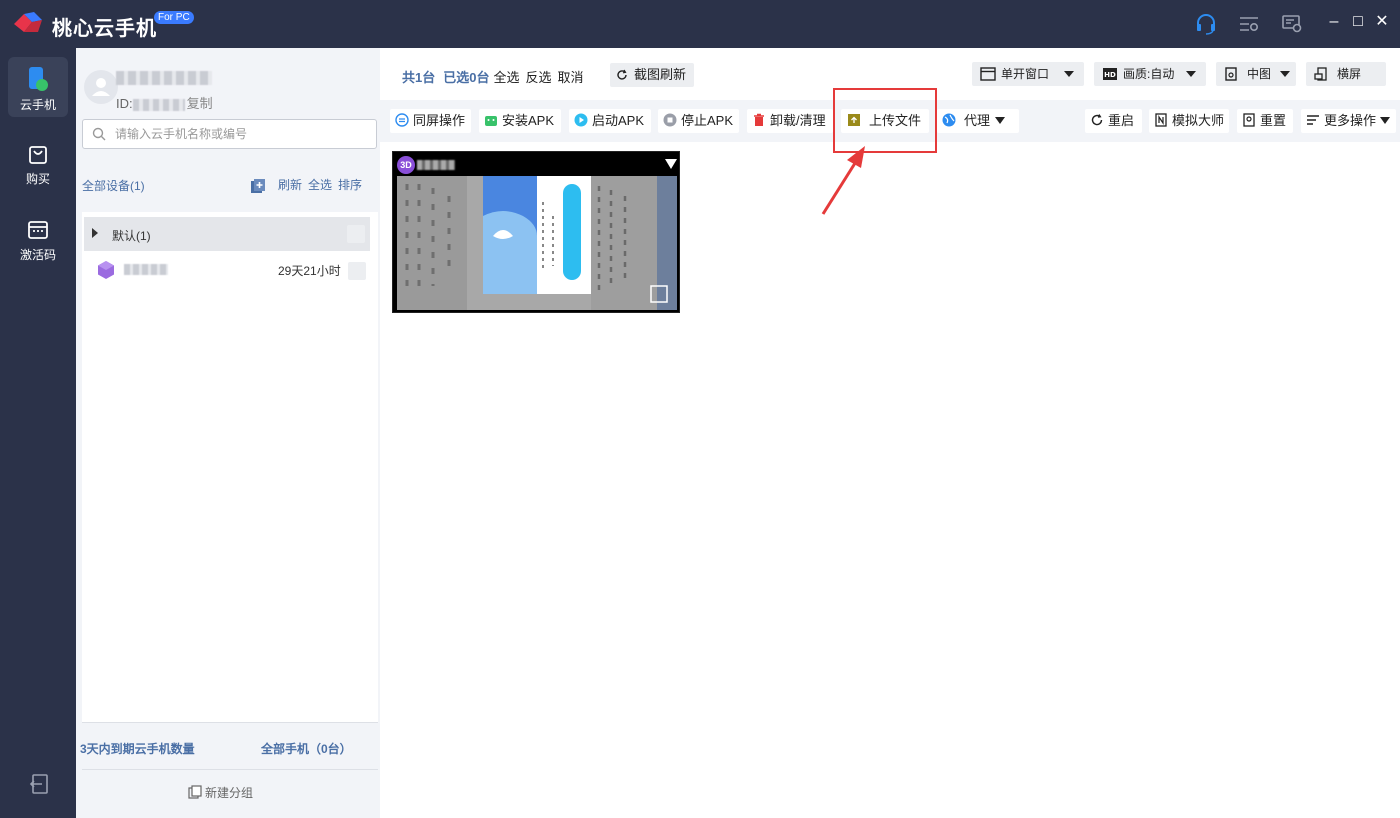 The image size is (1400, 818). What do you see at coordinates (227, 234) in the screenshot?
I see `group-row: 默认(1)` at bounding box center [227, 234].